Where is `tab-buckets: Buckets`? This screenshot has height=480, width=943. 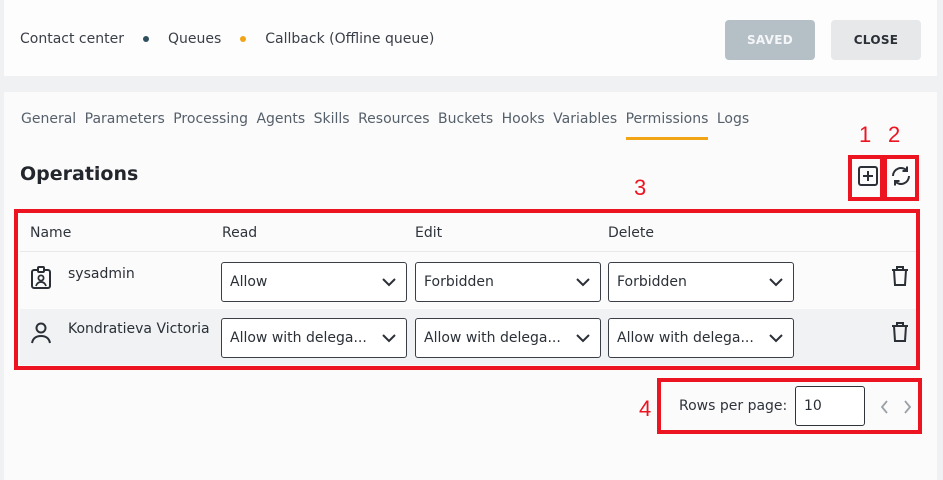 tab-buckets: Buckets is located at coordinates (465, 125).